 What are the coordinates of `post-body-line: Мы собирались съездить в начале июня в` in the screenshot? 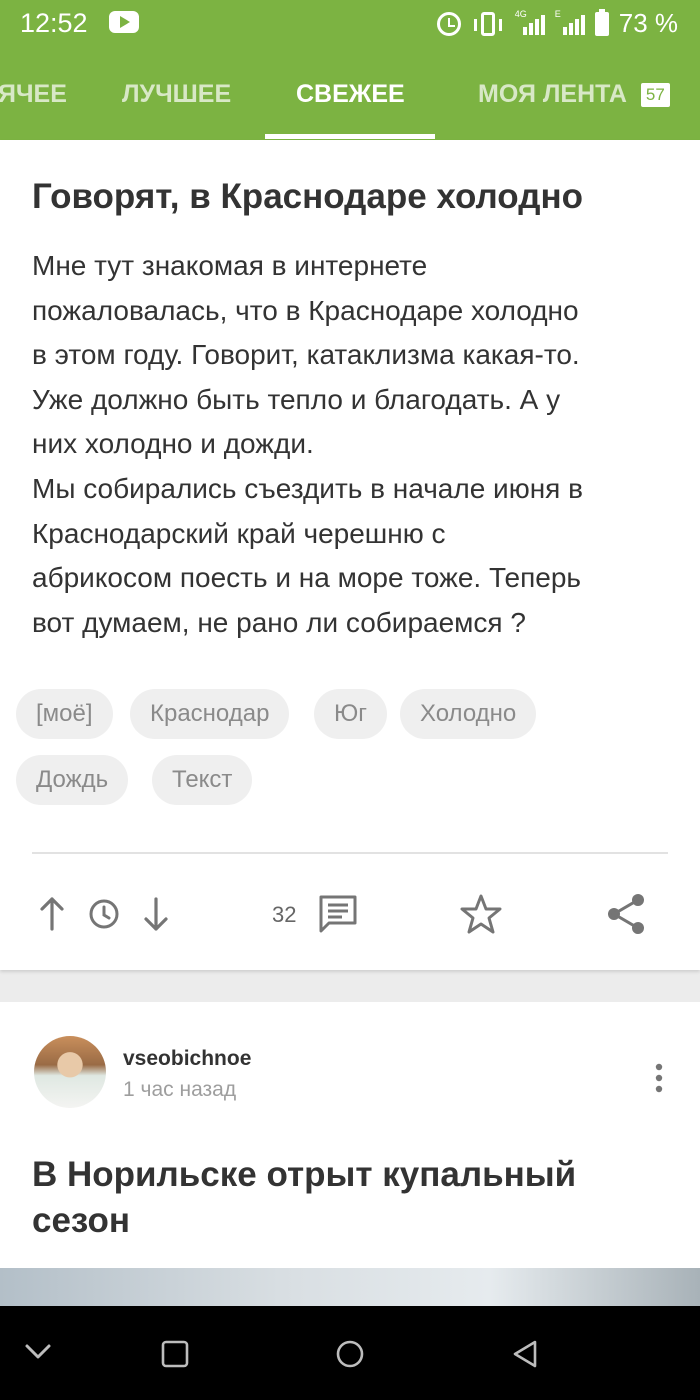 It's located at (307, 488).